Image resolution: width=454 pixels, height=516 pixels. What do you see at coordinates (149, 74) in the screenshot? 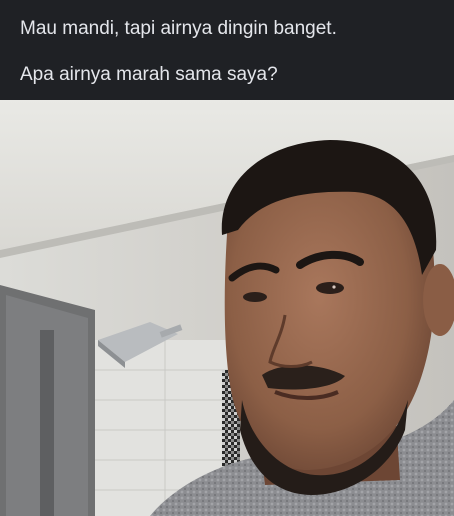
I see `caption-line-2: Apa airnya marah sama saya?` at bounding box center [149, 74].